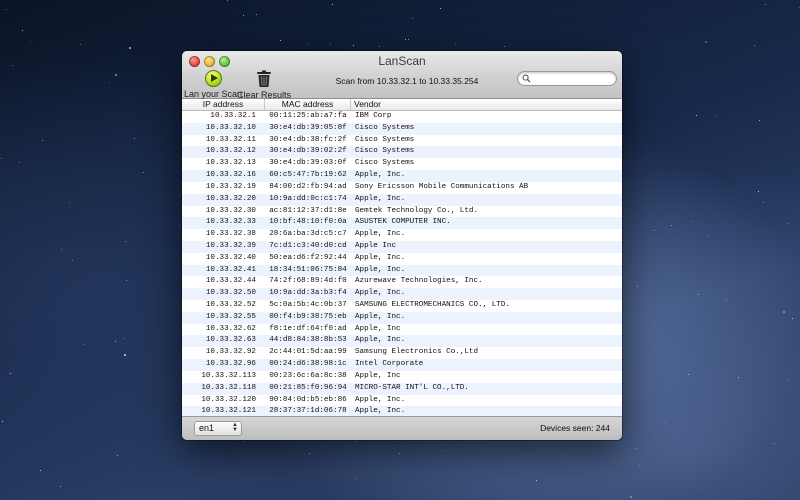  Describe the element at coordinates (213, 94) in the screenshot. I see `scan-button-label: Lan your Scan` at that location.